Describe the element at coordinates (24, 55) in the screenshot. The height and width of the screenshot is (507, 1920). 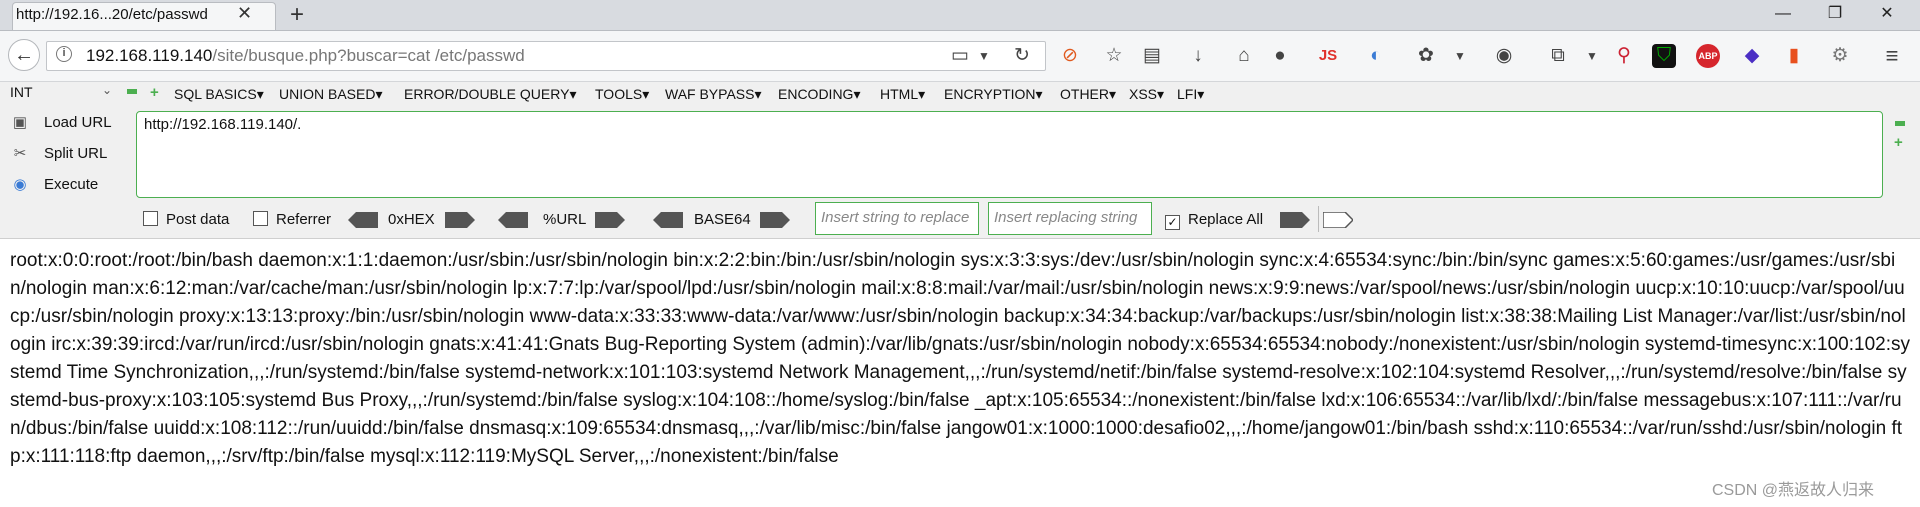
I see `back-arrow-icon: ←` at that location.